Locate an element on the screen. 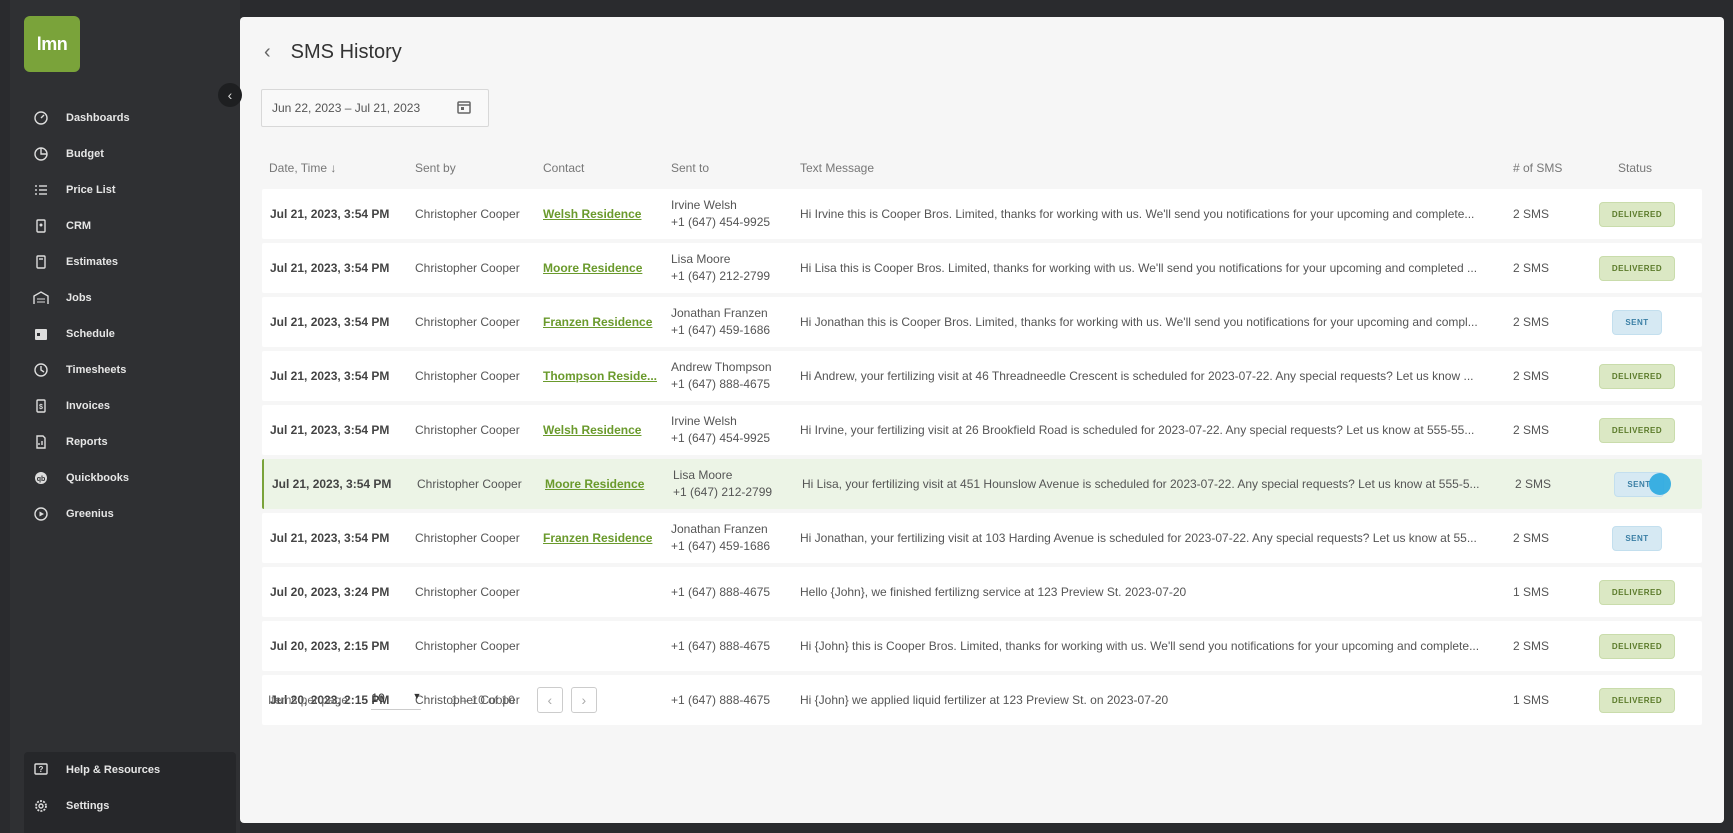 The width and height of the screenshot is (1733, 833). sidebar-item-label: Schedule is located at coordinates (90, 334).